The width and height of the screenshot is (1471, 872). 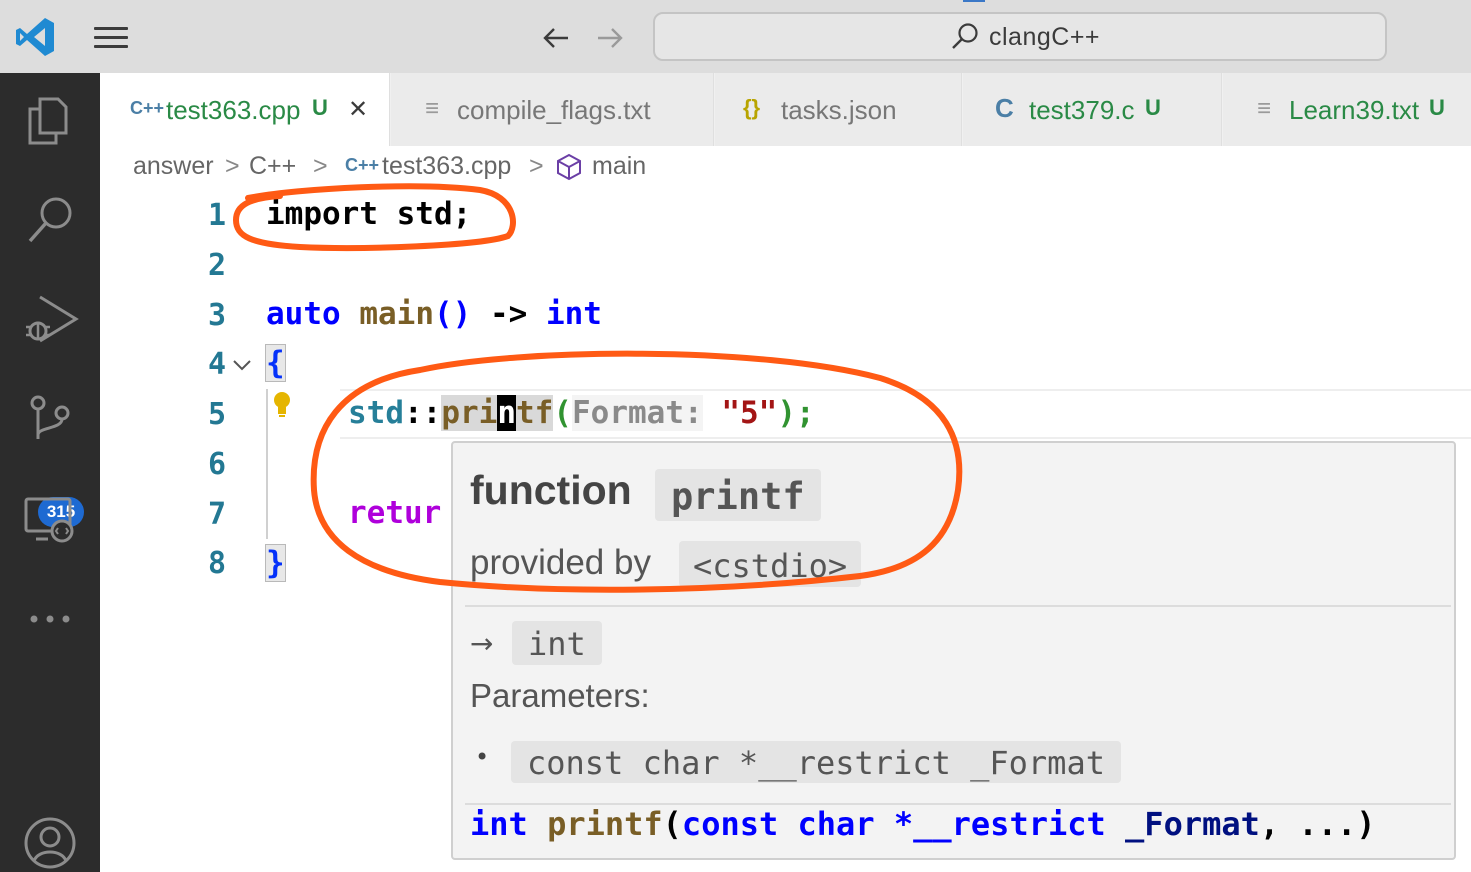 I want to click on printf-part-a: pri, so click(x=469, y=413).